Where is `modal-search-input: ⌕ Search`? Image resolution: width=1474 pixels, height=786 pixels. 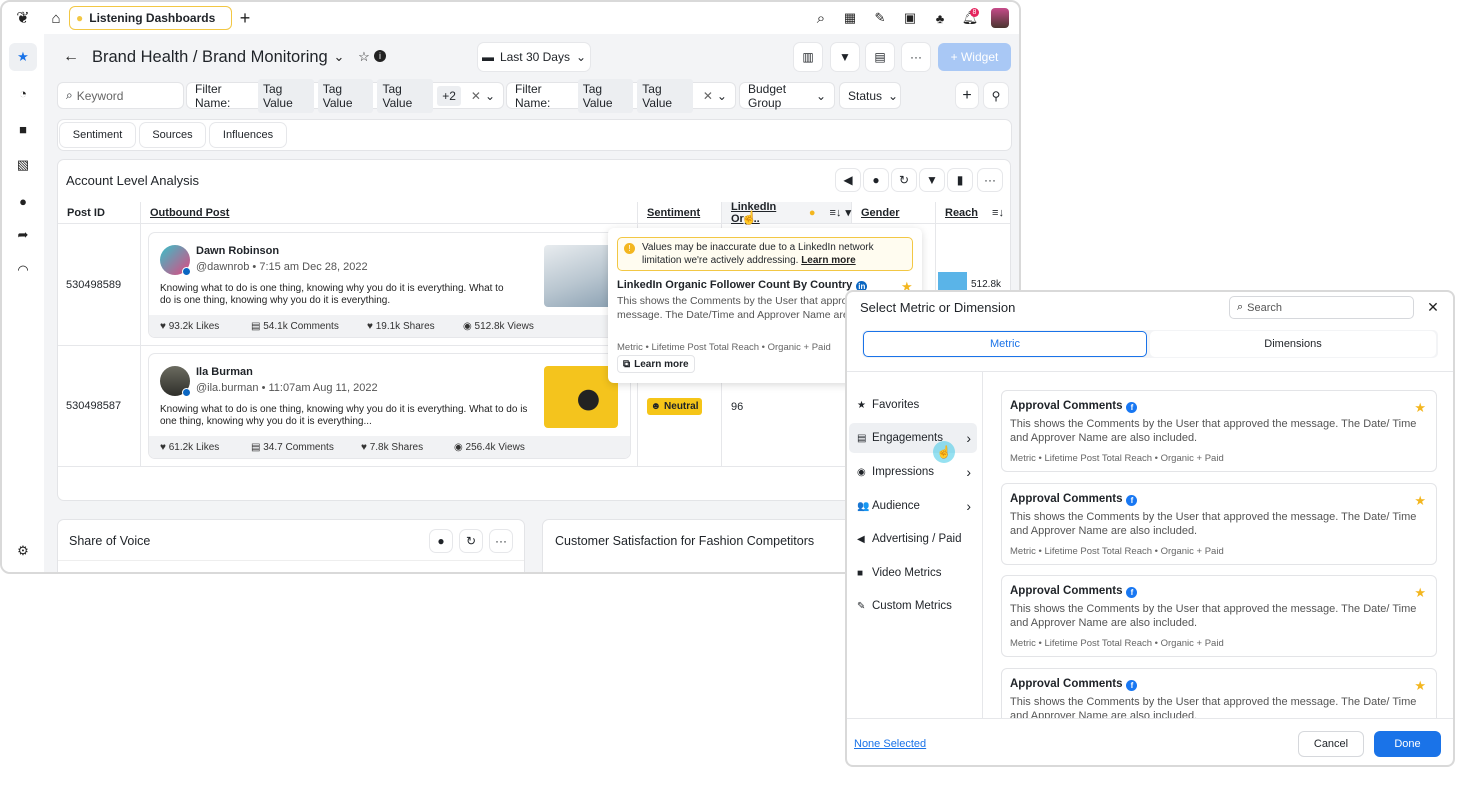 modal-search-input: ⌕ Search is located at coordinates (1321, 307).